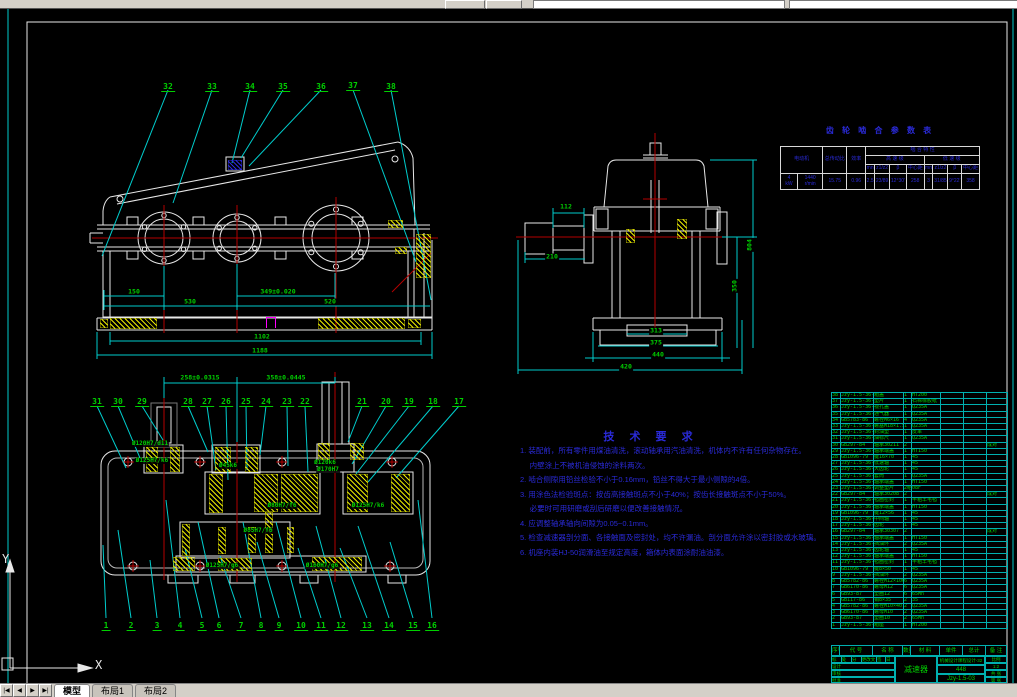 The height and width of the screenshot is (697, 1017). Describe the element at coordinates (258, 530) in the screenshot. I see `fit-label: Ø85H7/f6` at that location.